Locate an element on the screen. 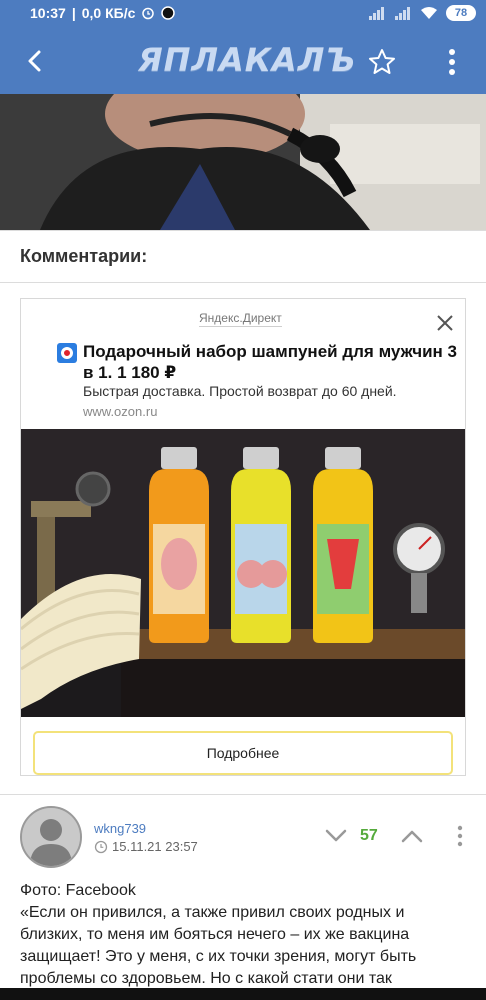 The height and width of the screenshot is (1000, 486). vote-up-button is located at coordinates (412, 836).